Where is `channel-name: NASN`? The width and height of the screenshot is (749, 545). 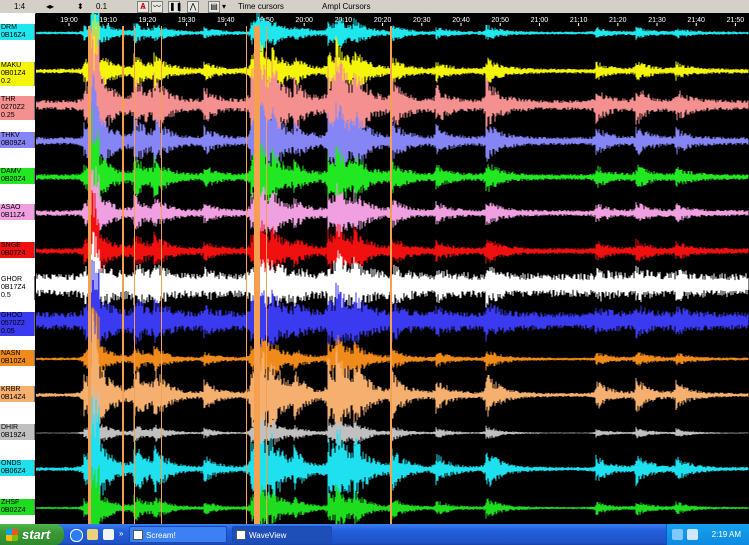 channel-name: NASN is located at coordinates (11, 353).